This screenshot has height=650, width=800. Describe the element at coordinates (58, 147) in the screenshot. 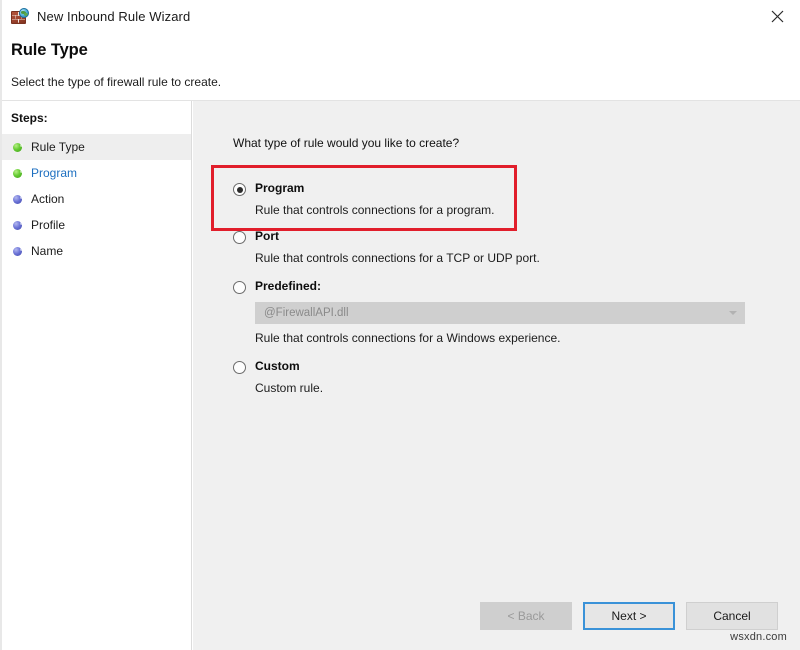

I see `sidebar-item-label: Rule Type` at that location.